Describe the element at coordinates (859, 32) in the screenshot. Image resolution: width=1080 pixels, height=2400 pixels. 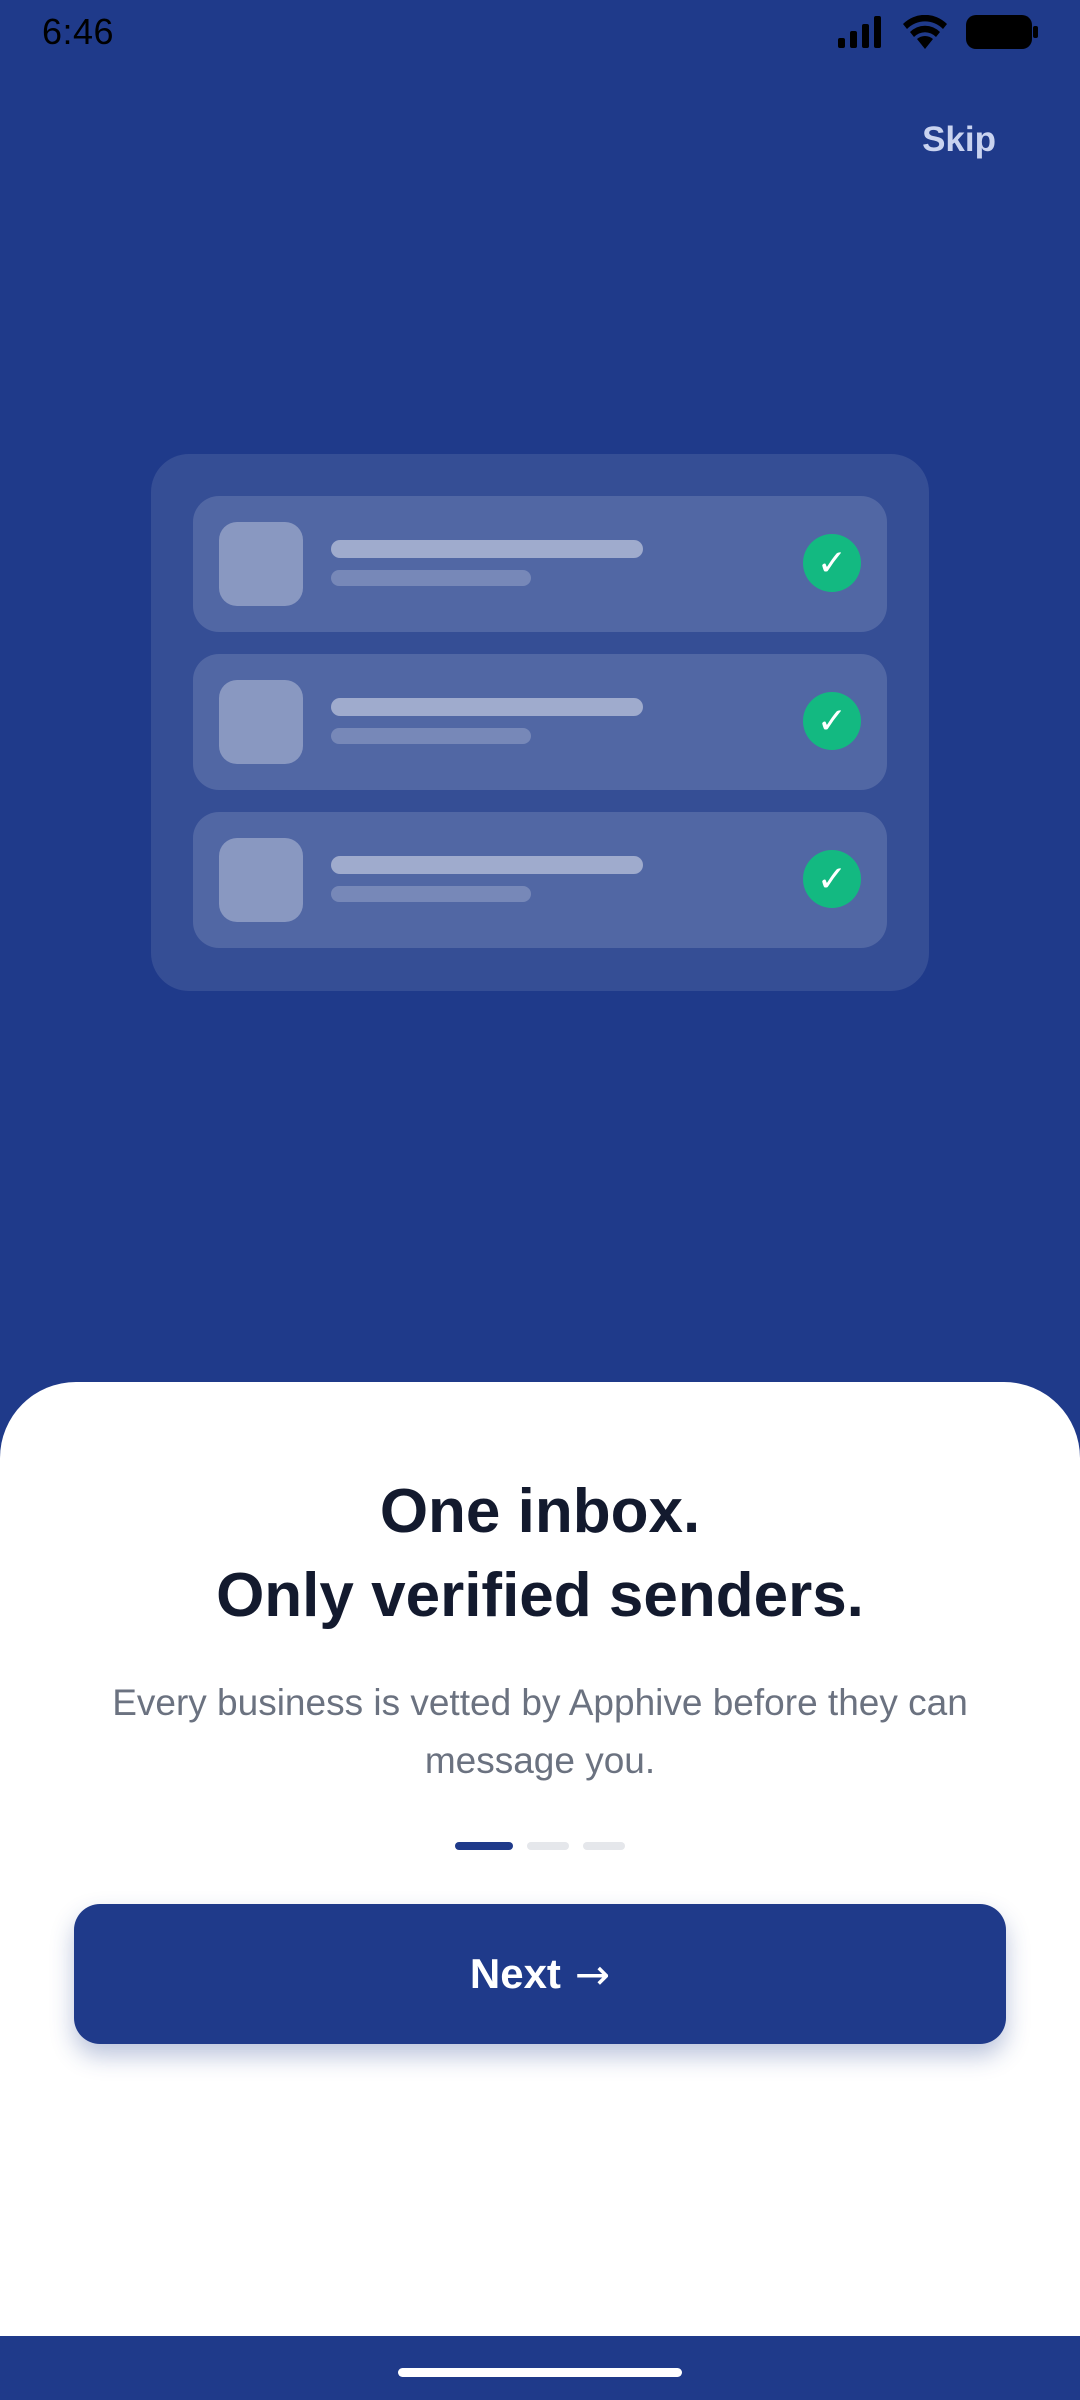
I see `signal-icon` at that location.